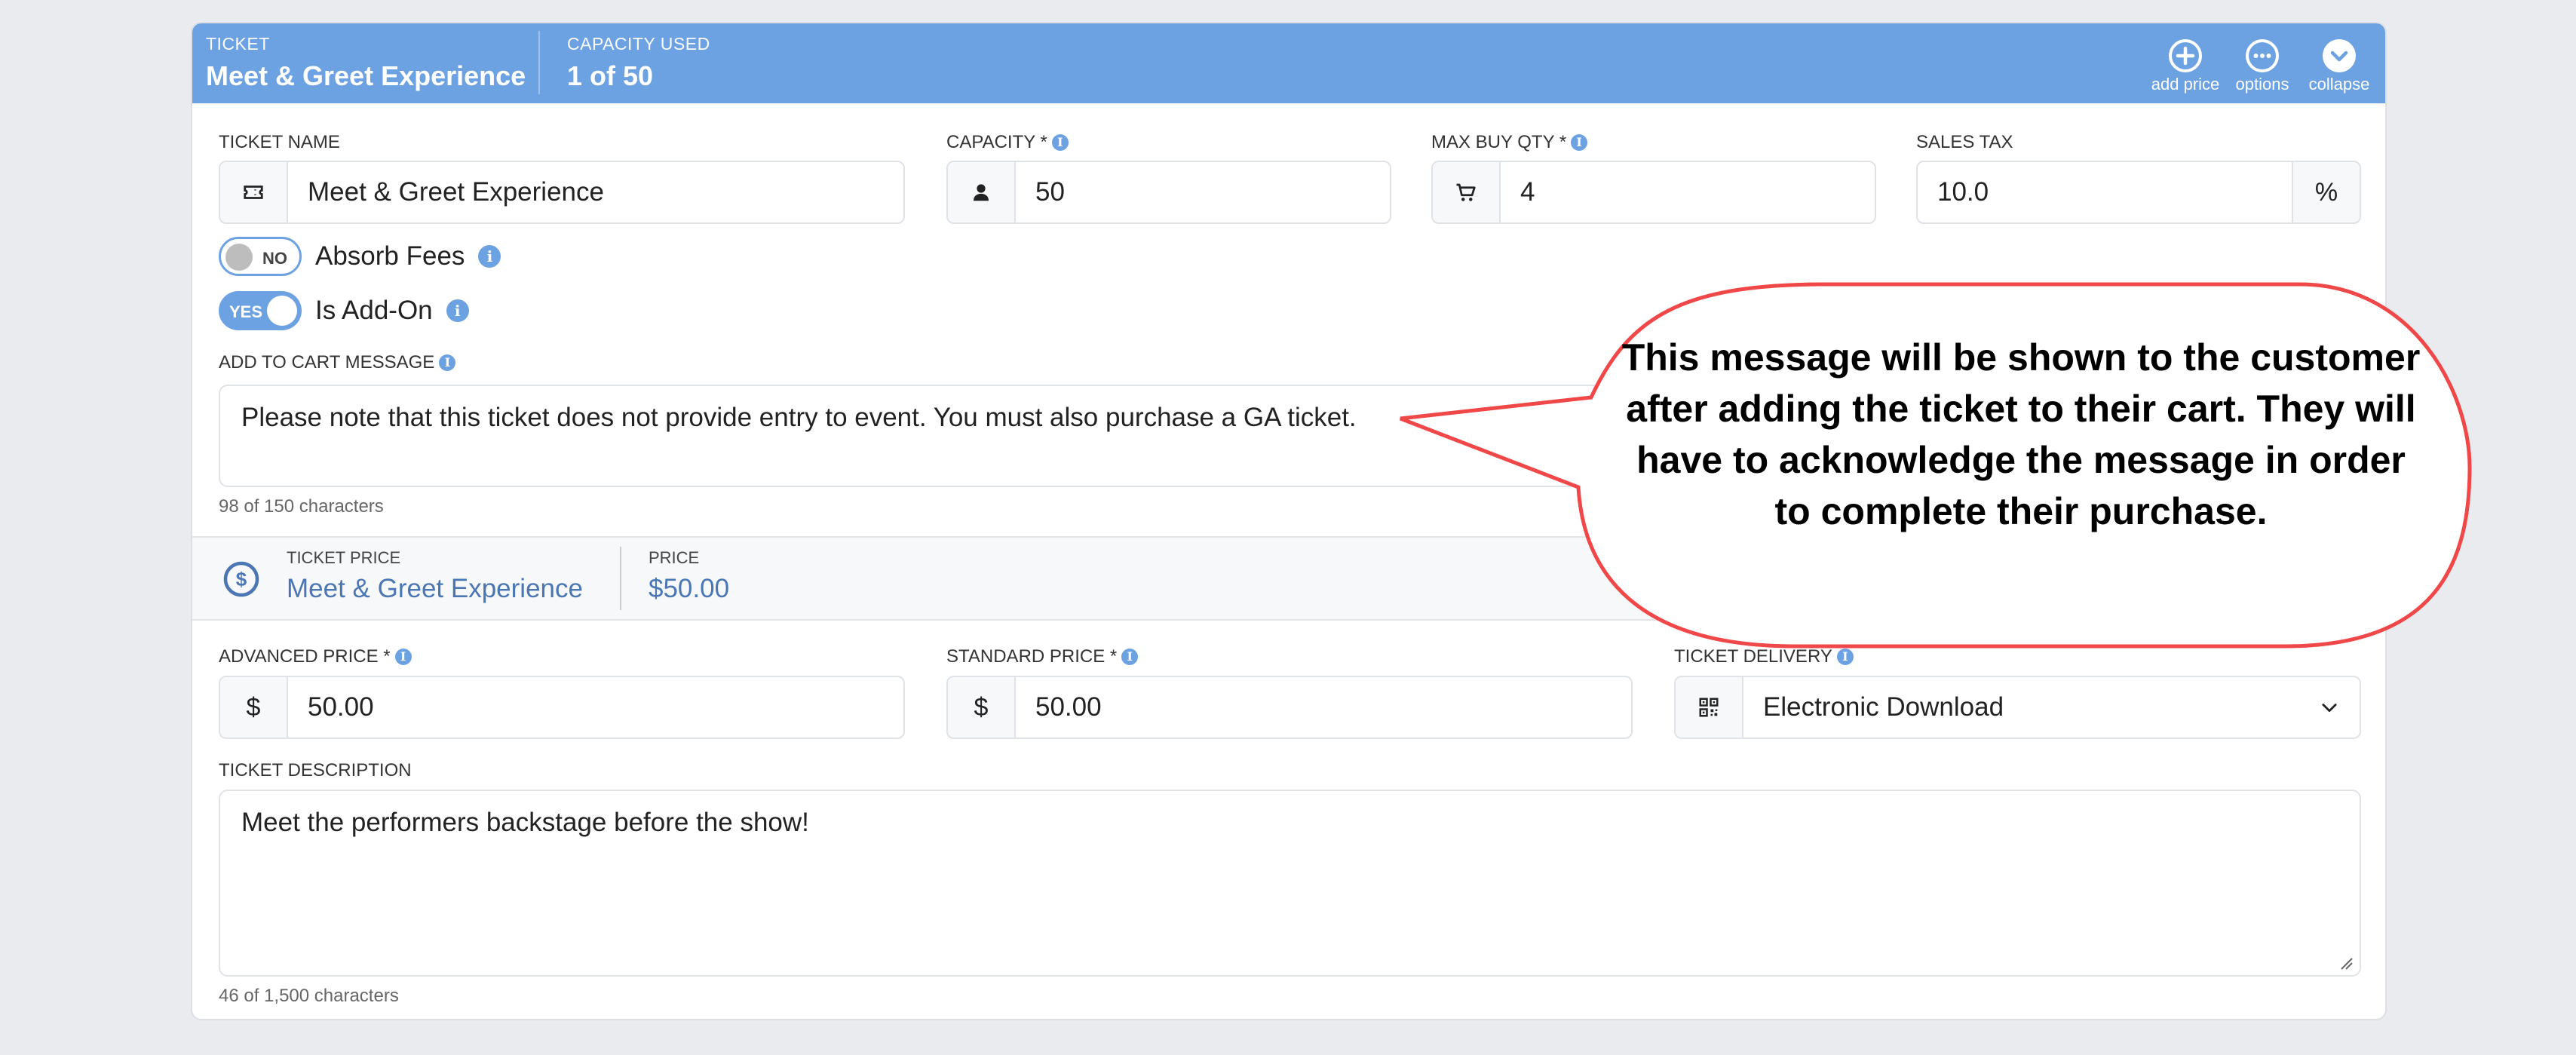 This screenshot has width=2576, height=1055. I want to click on ticket-name-label-text: TICKET NAME, so click(279, 142).